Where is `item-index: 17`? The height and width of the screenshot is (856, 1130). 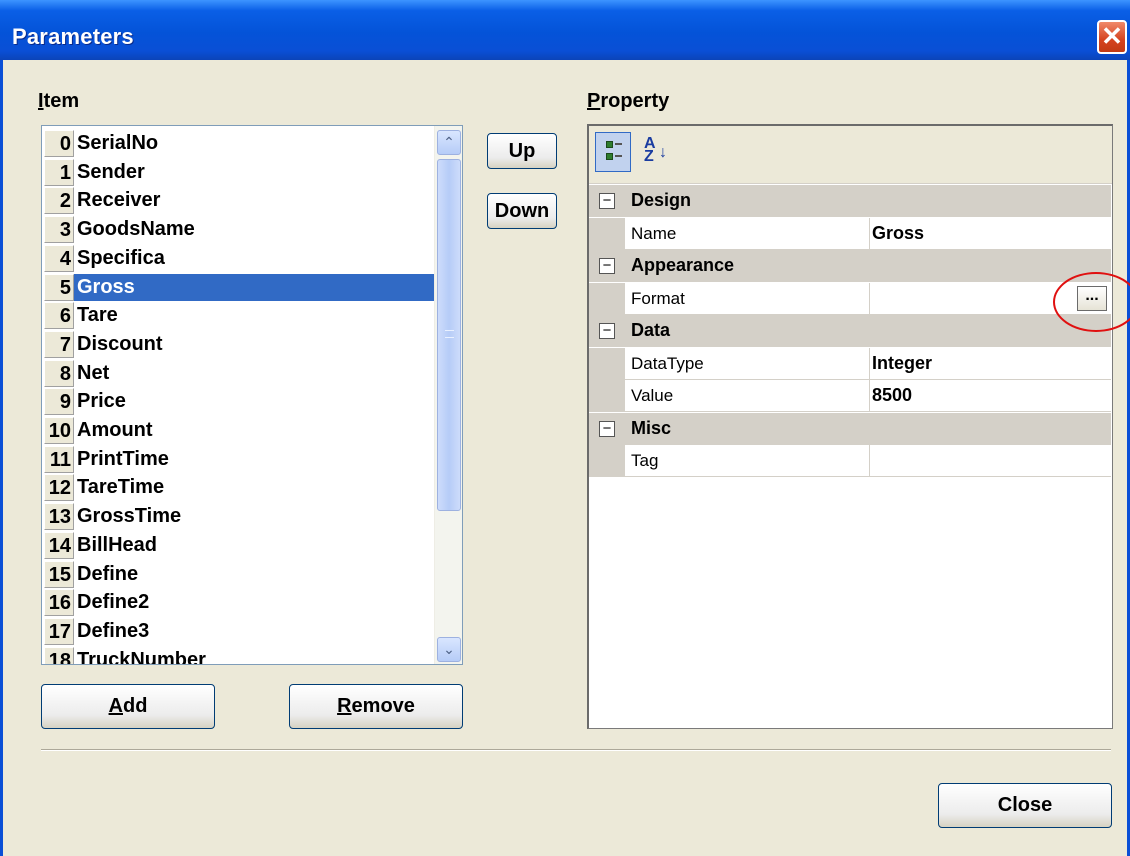
item-index: 17 is located at coordinates (59, 631).